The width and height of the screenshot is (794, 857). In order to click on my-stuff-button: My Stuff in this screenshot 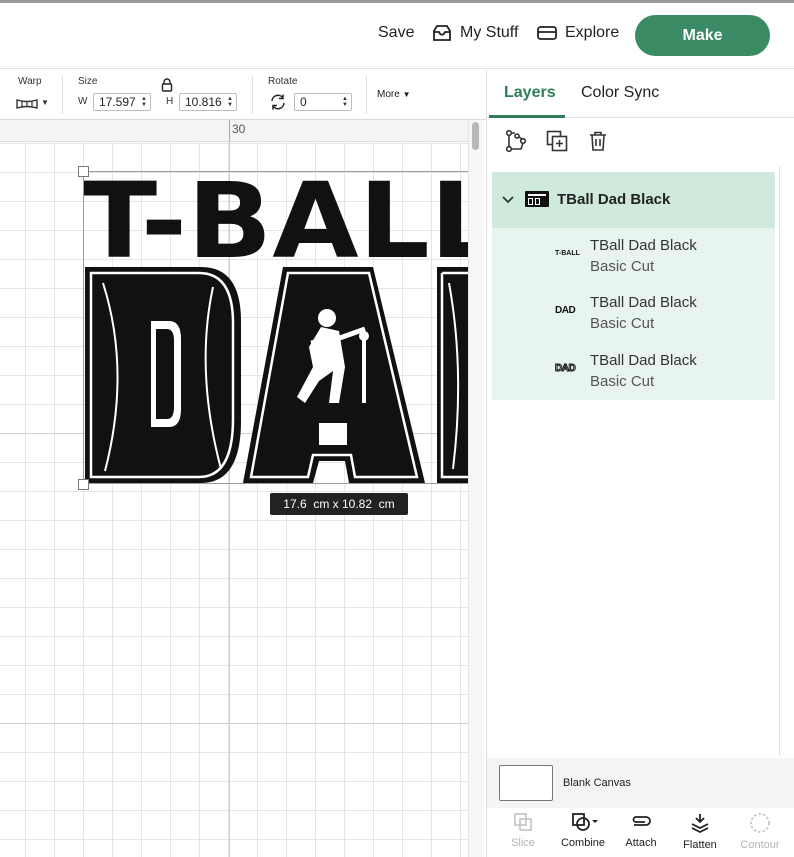, I will do `click(475, 33)`.